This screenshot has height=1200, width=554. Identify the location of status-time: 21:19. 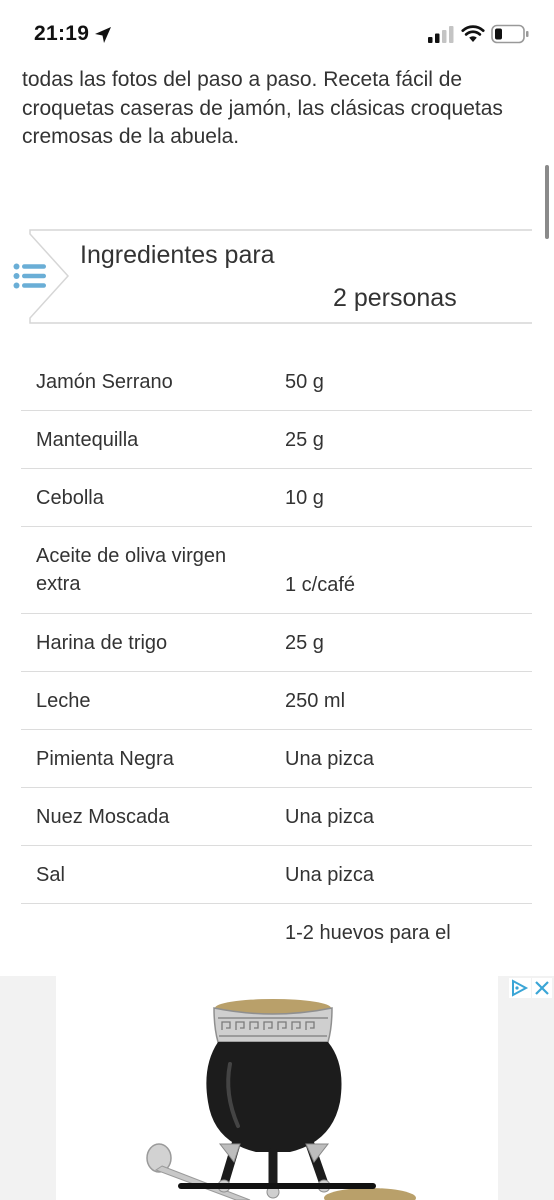
(62, 33).